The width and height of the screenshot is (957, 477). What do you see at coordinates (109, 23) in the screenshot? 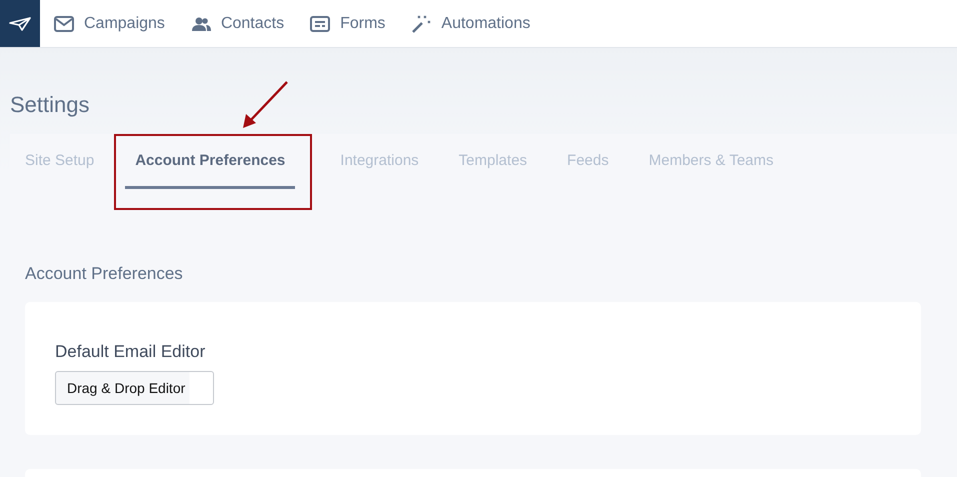
I see `nav-item: Campaigns` at bounding box center [109, 23].